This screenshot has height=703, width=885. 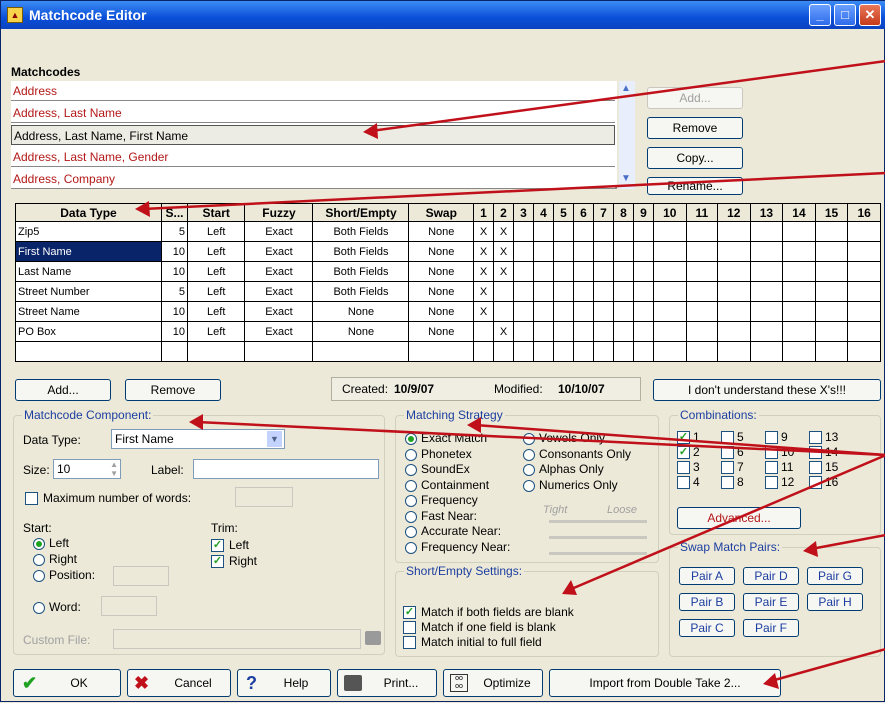 I want to click on trim-right-checkbox: ✓, so click(x=217, y=561).